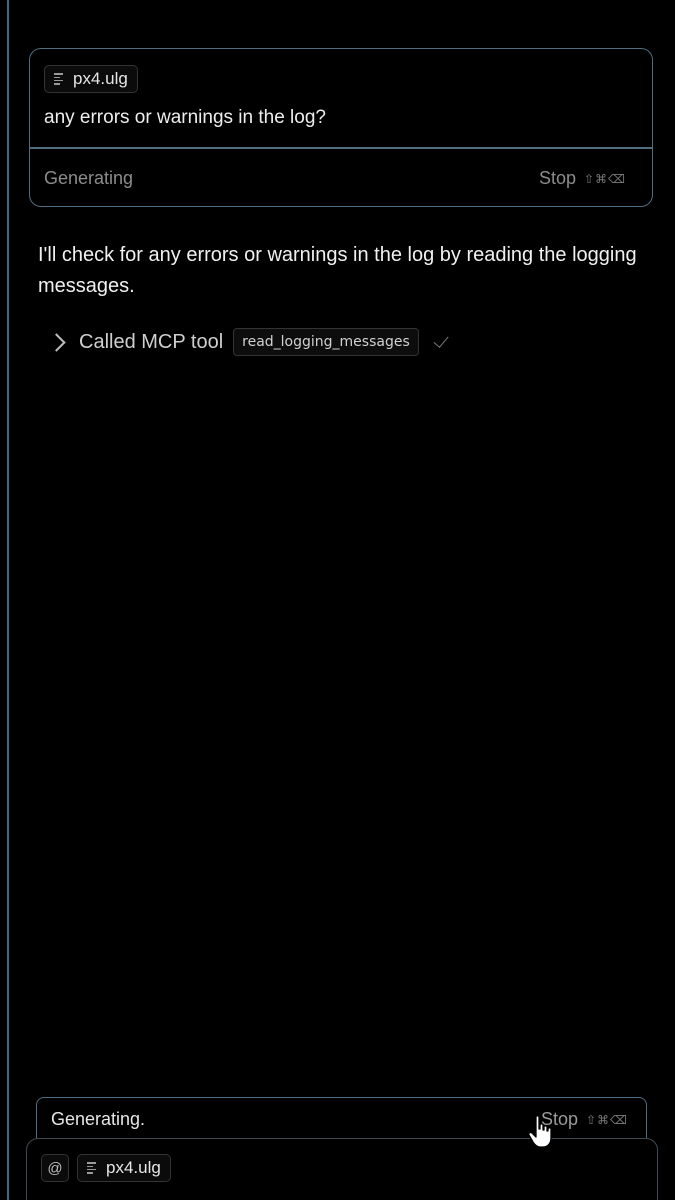 This screenshot has width=675, height=1200. I want to click on composer-attachment-chip: px4.ulg, so click(124, 1168).